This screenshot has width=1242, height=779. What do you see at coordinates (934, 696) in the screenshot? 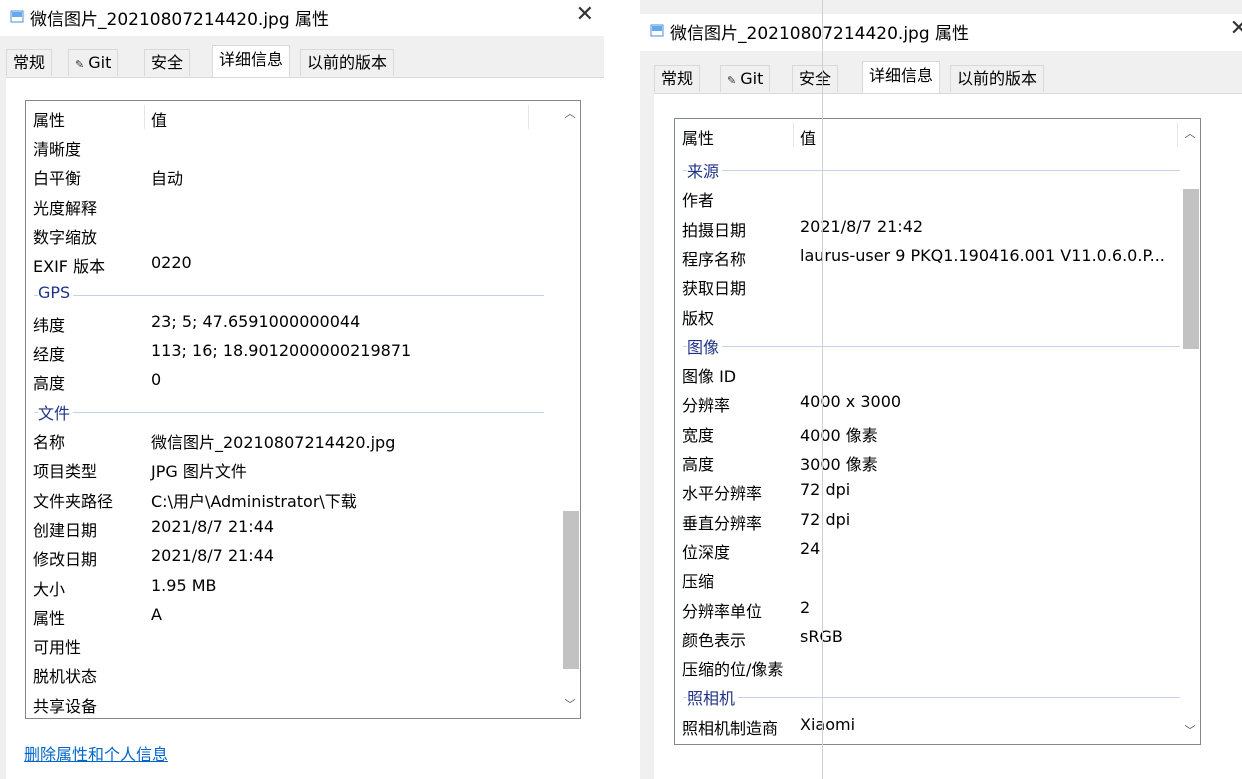
I see `group-header: 照相机` at bounding box center [934, 696].